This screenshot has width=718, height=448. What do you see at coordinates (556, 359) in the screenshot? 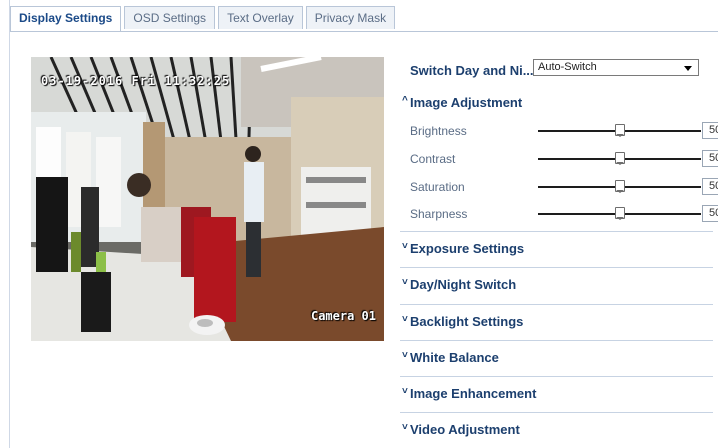
I see `section-white-balance: ˅ White Balance` at bounding box center [556, 359].